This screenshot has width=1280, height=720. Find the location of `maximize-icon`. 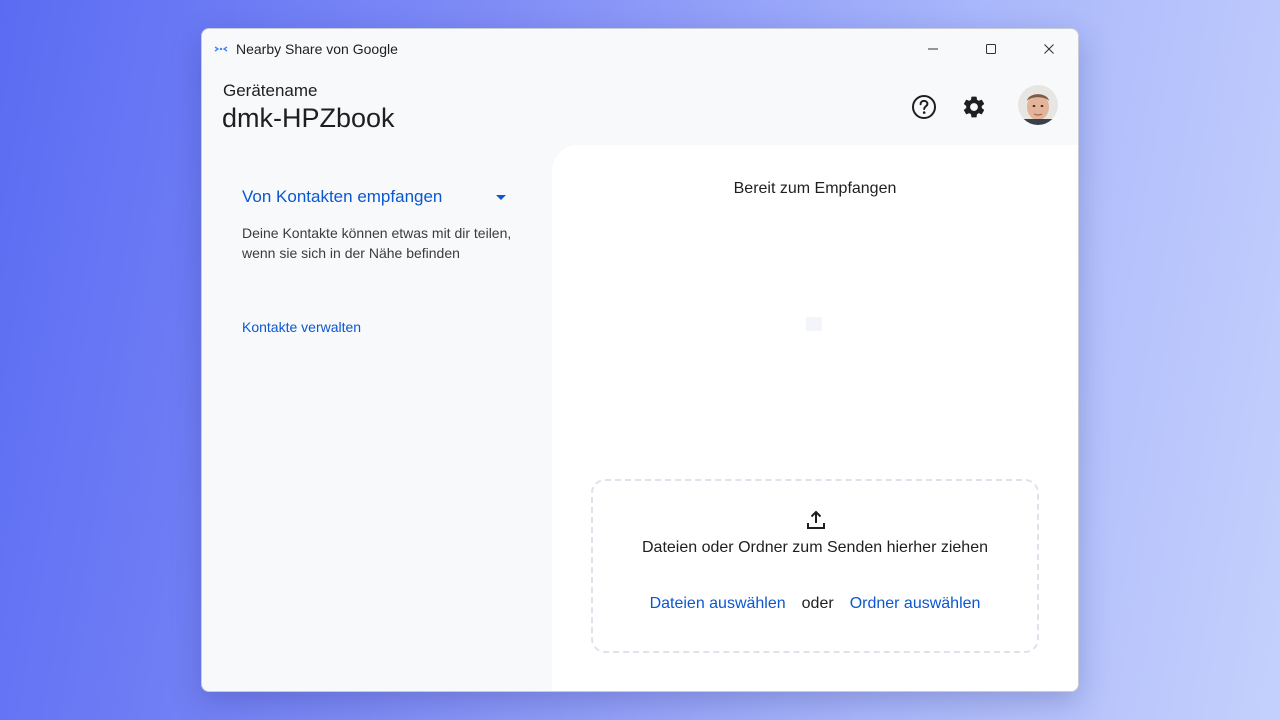

maximize-icon is located at coordinates (991, 49).